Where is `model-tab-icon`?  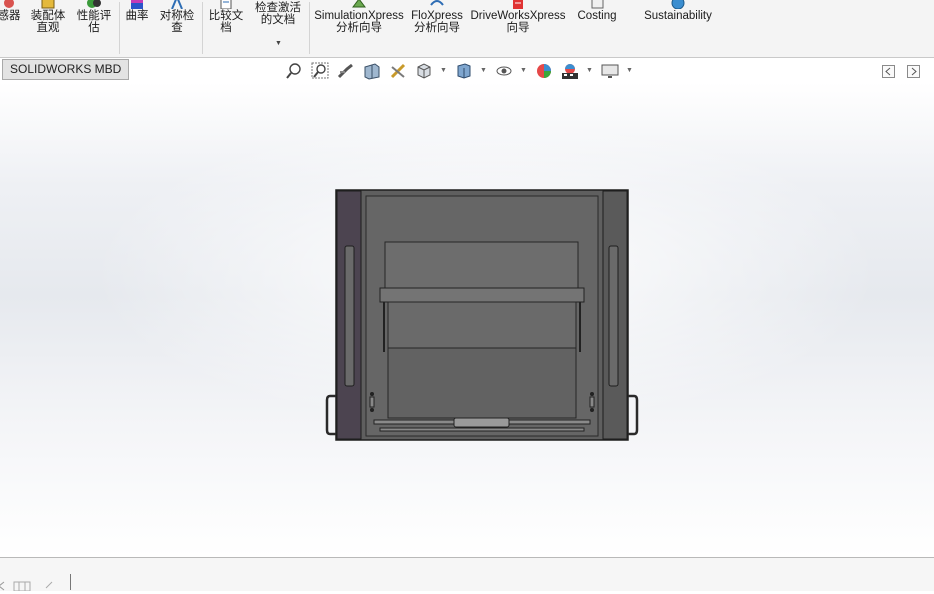 model-tab-icon is located at coordinates (22, 586).